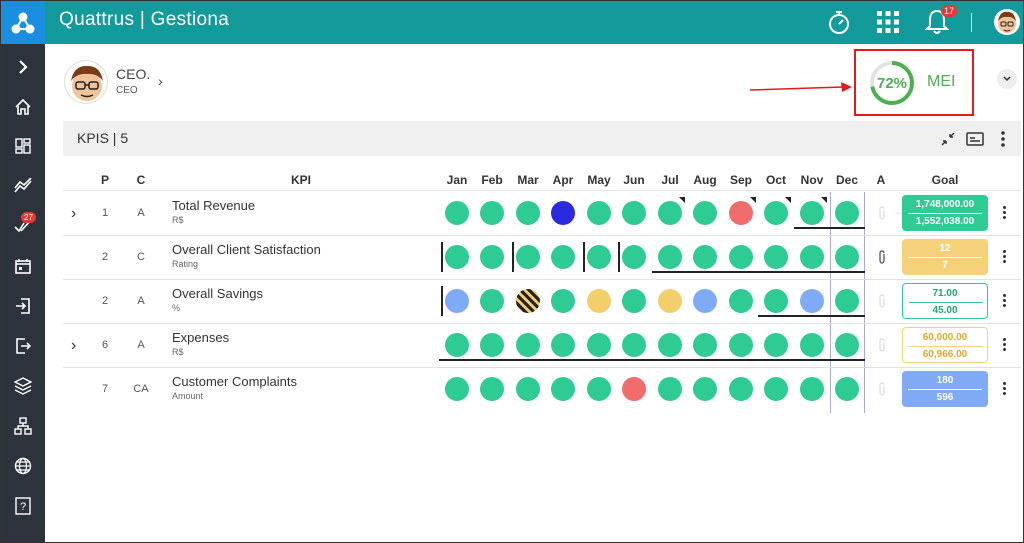  I want to click on more-options-icon, so click(1003, 139).